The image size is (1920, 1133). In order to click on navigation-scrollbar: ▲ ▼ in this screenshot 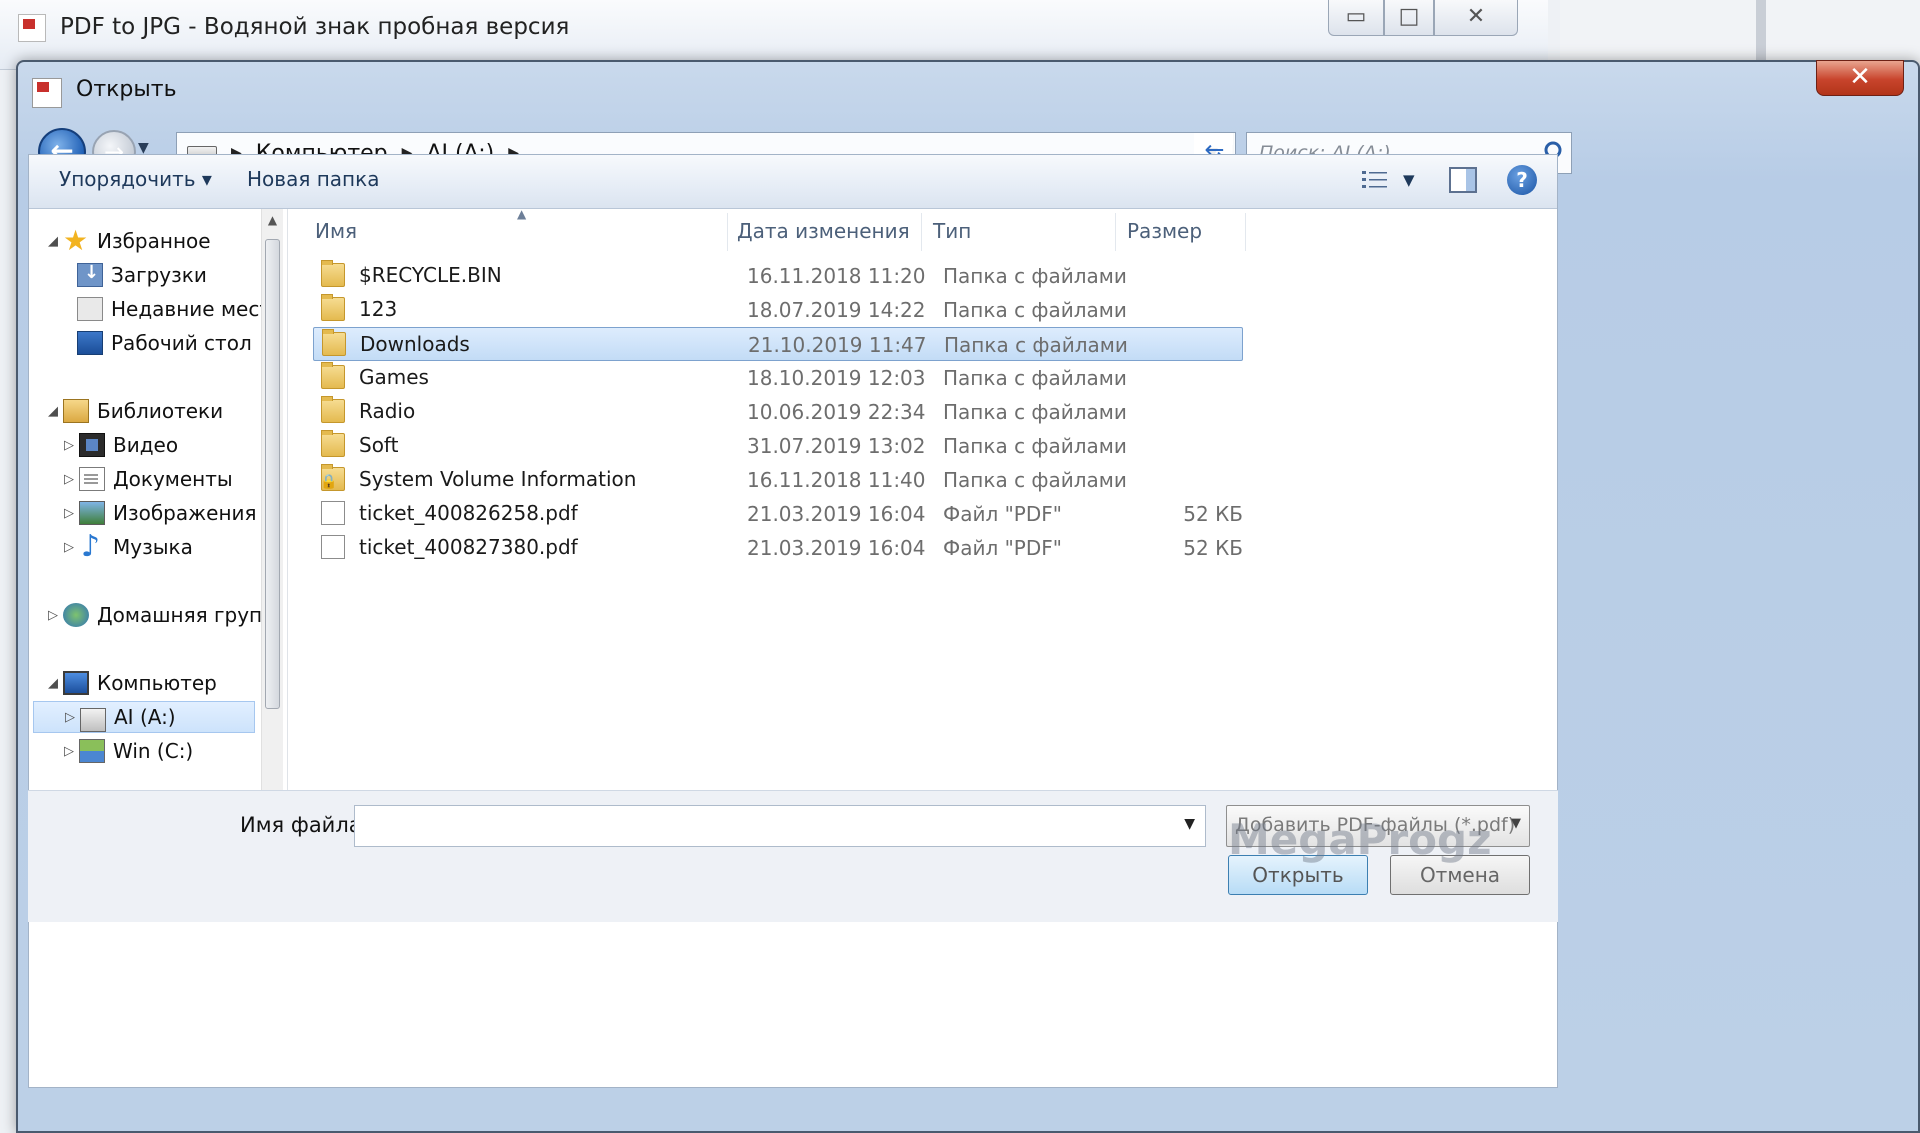, I will do `click(272, 529)`.